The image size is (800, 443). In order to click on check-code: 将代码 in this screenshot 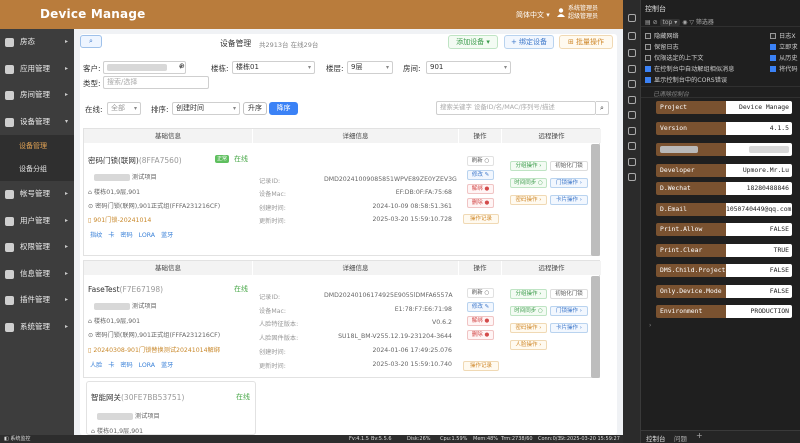, I will do `click(784, 68)`.